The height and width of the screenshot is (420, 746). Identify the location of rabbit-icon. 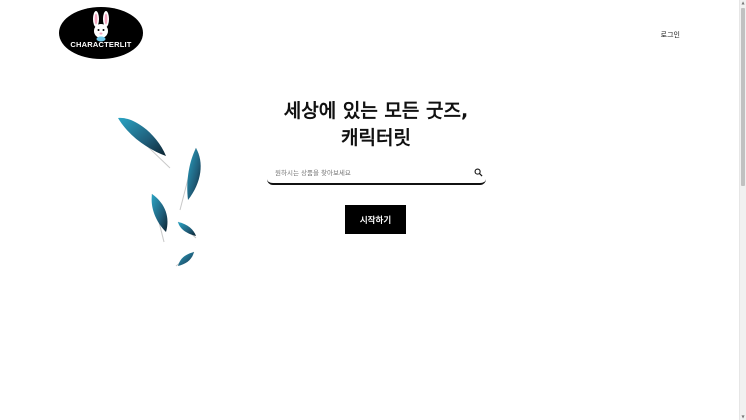
(101, 26).